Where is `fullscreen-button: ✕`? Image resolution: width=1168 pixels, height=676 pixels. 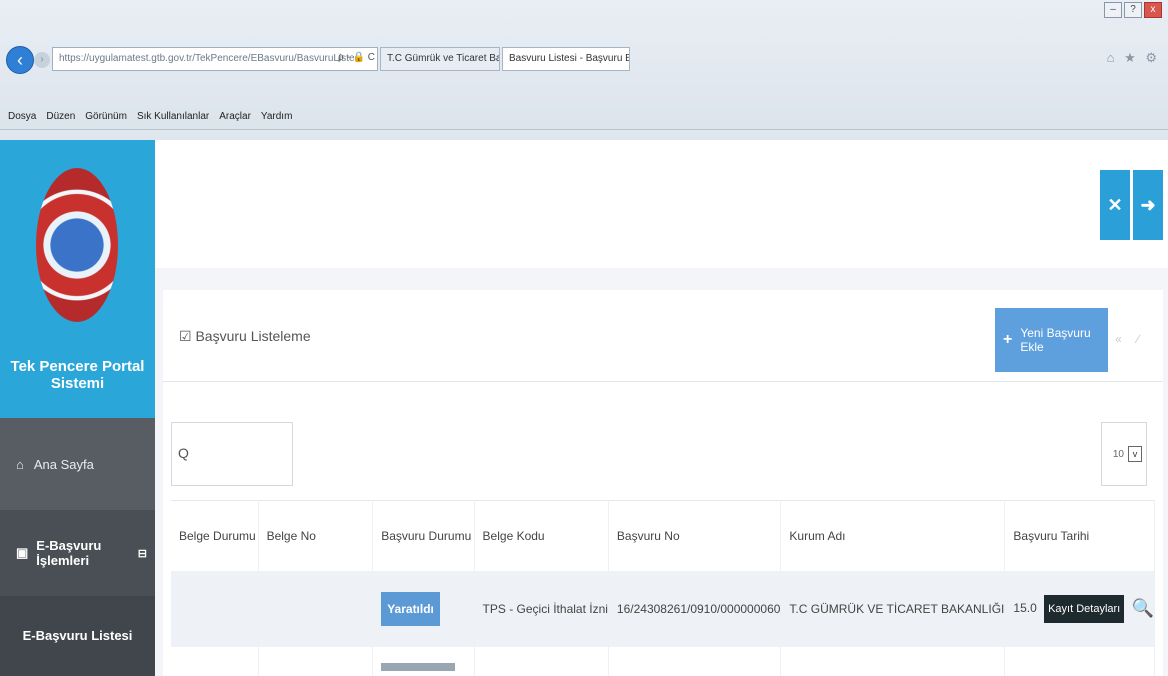
fullscreen-button: ✕ is located at coordinates (1115, 205).